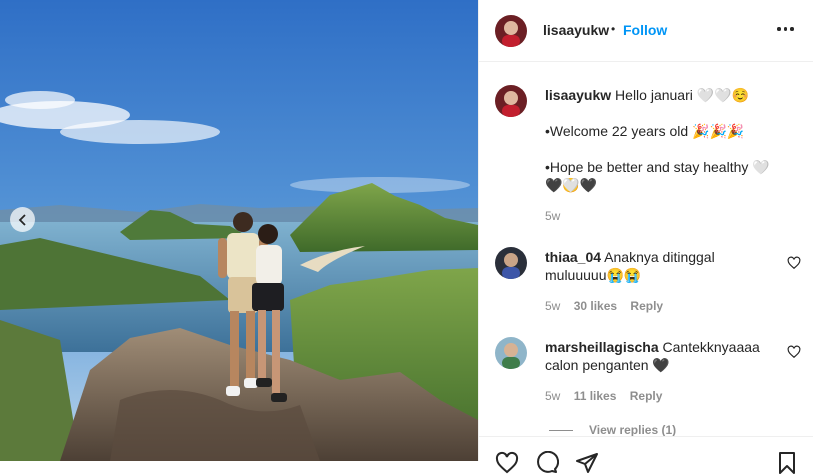 Image resolution: width=813 pixels, height=475 pixels. Describe the element at coordinates (573, 257) in the screenshot. I see `comment-1-username: thiaa_04` at that location.